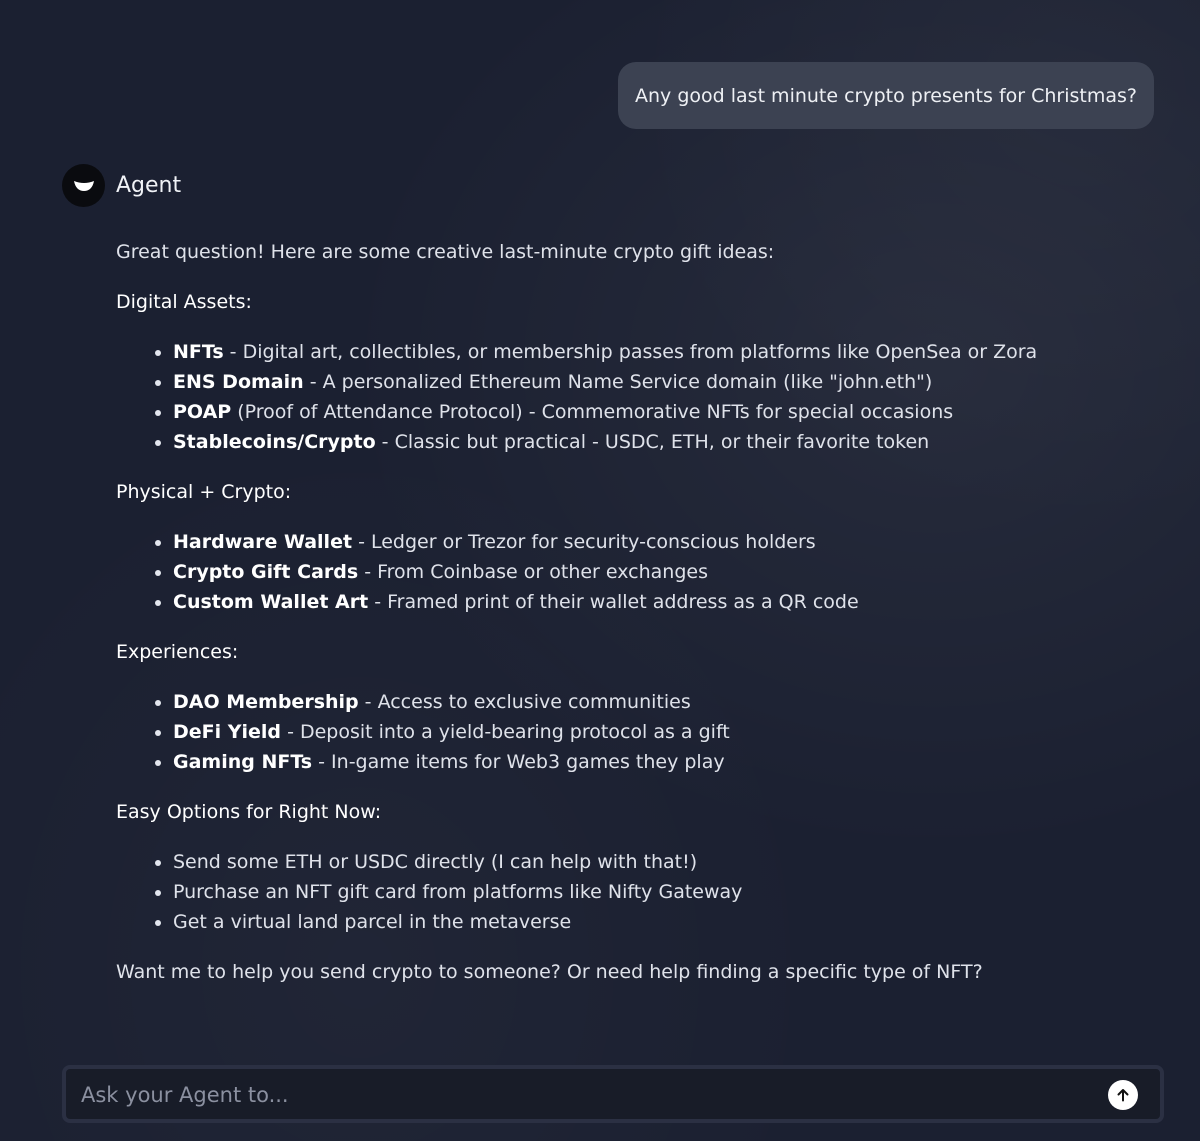  Describe the element at coordinates (184, 302) in the screenshot. I see `section-heading: Digital Assets:` at that location.